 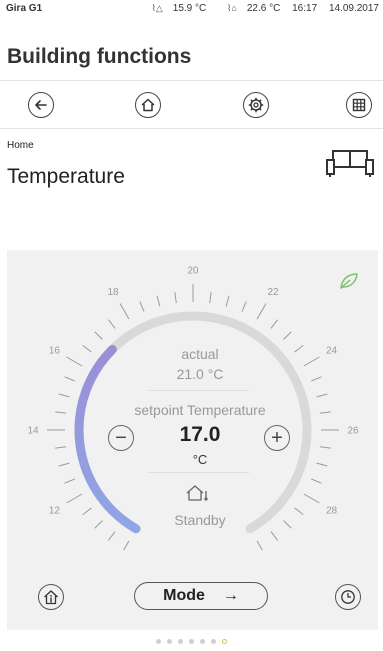 I want to click on indoor-temperature: ⌇⌂ 22.6 °C, so click(x=254, y=8).